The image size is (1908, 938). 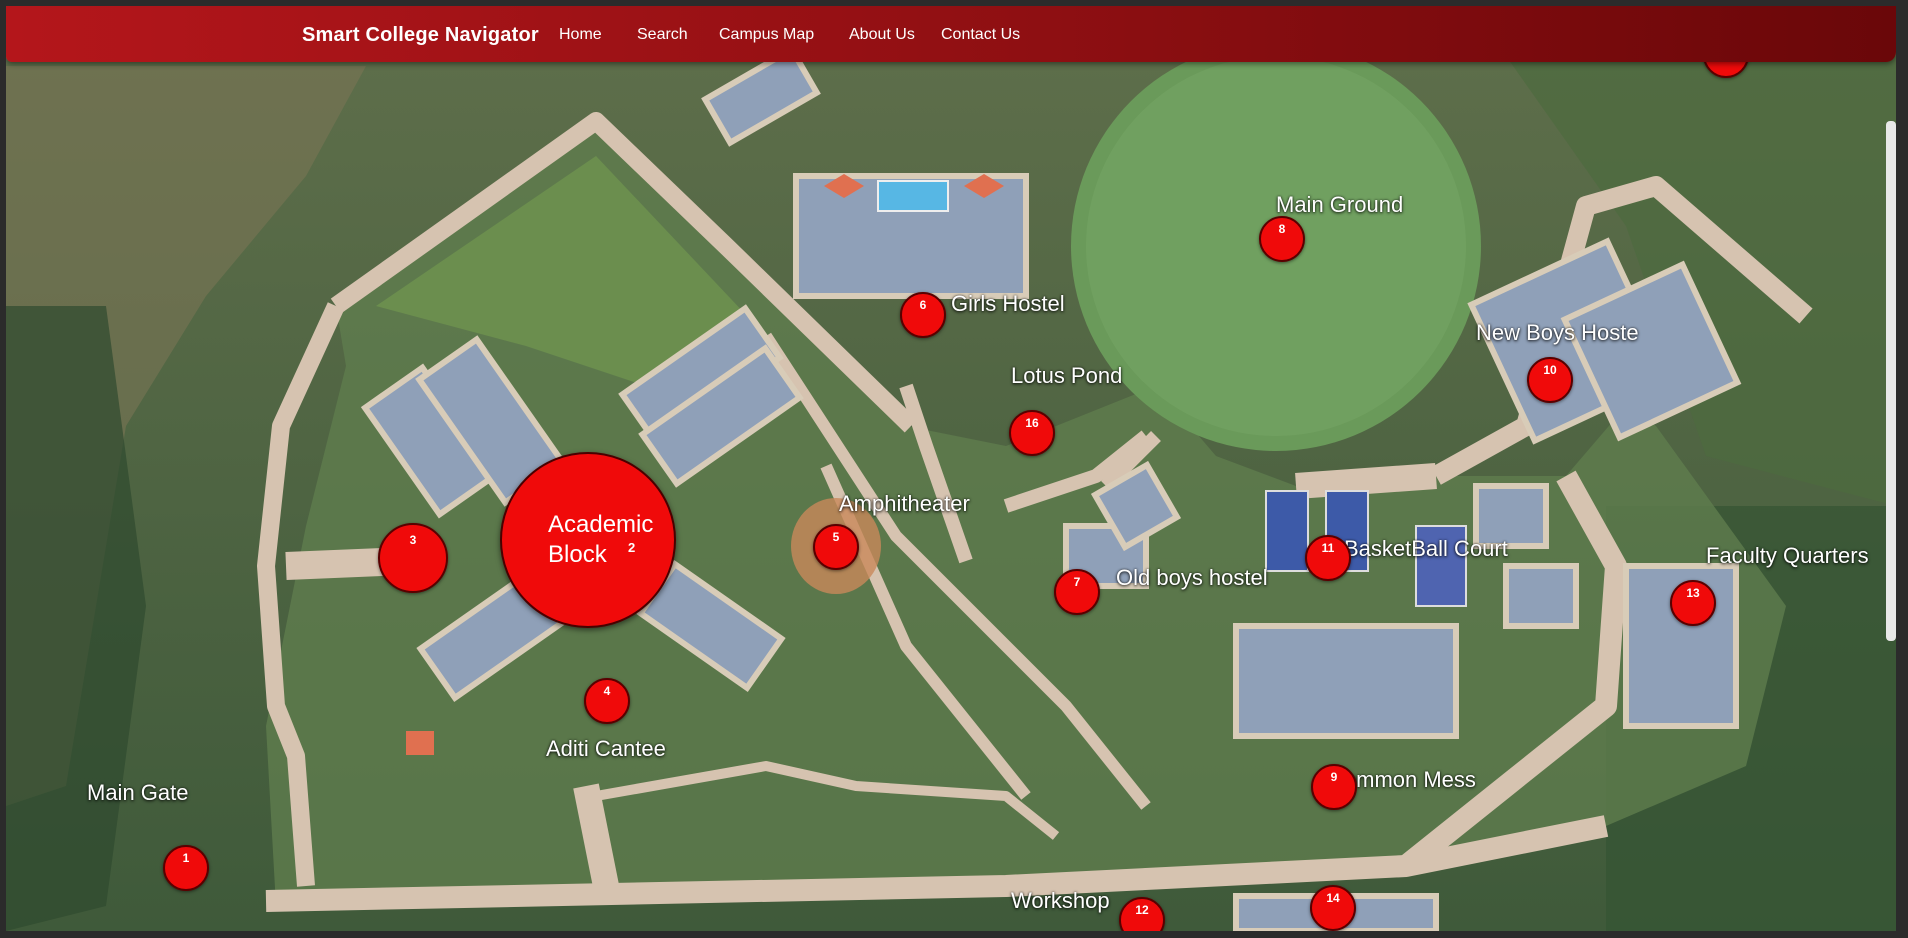 I want to click on marker-number: 13, so click(x=1693, y=593).